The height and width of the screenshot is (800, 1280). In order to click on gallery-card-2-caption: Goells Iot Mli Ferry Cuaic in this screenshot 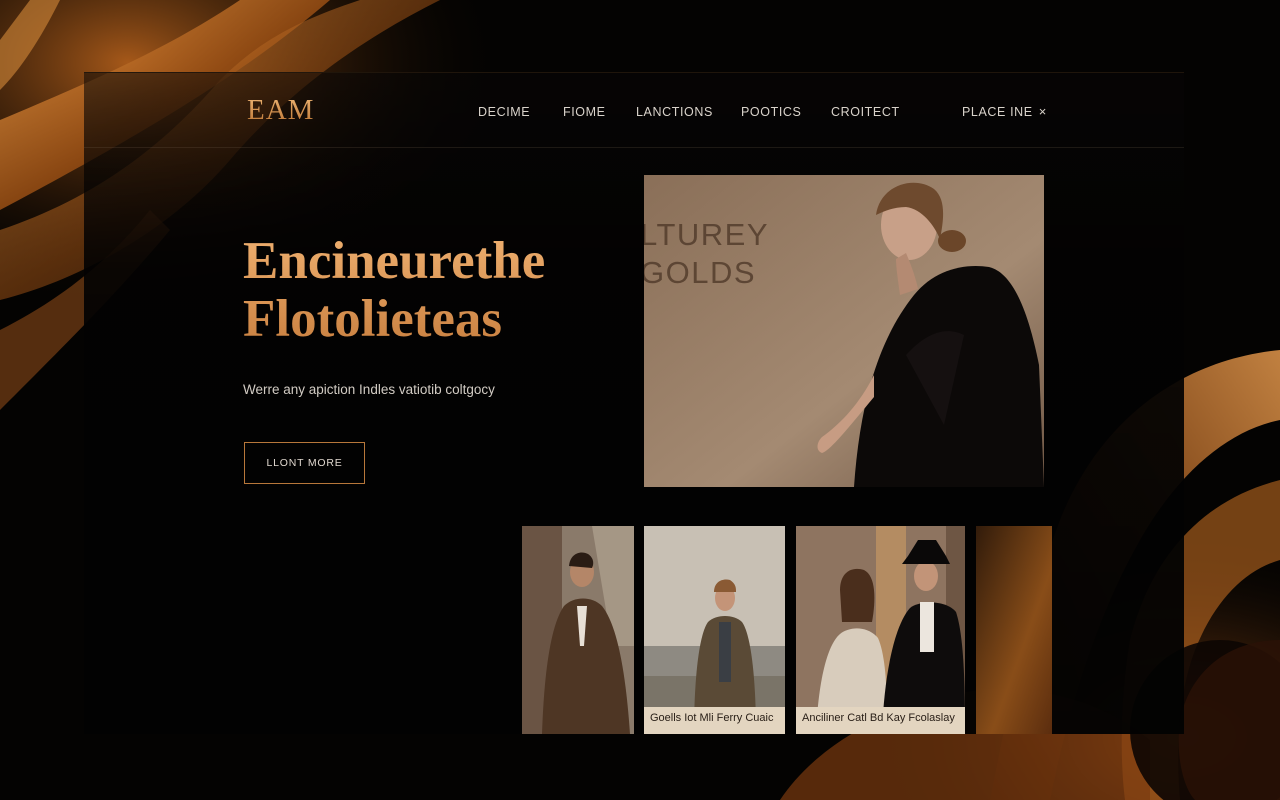, I will do `click(714, 720)`.